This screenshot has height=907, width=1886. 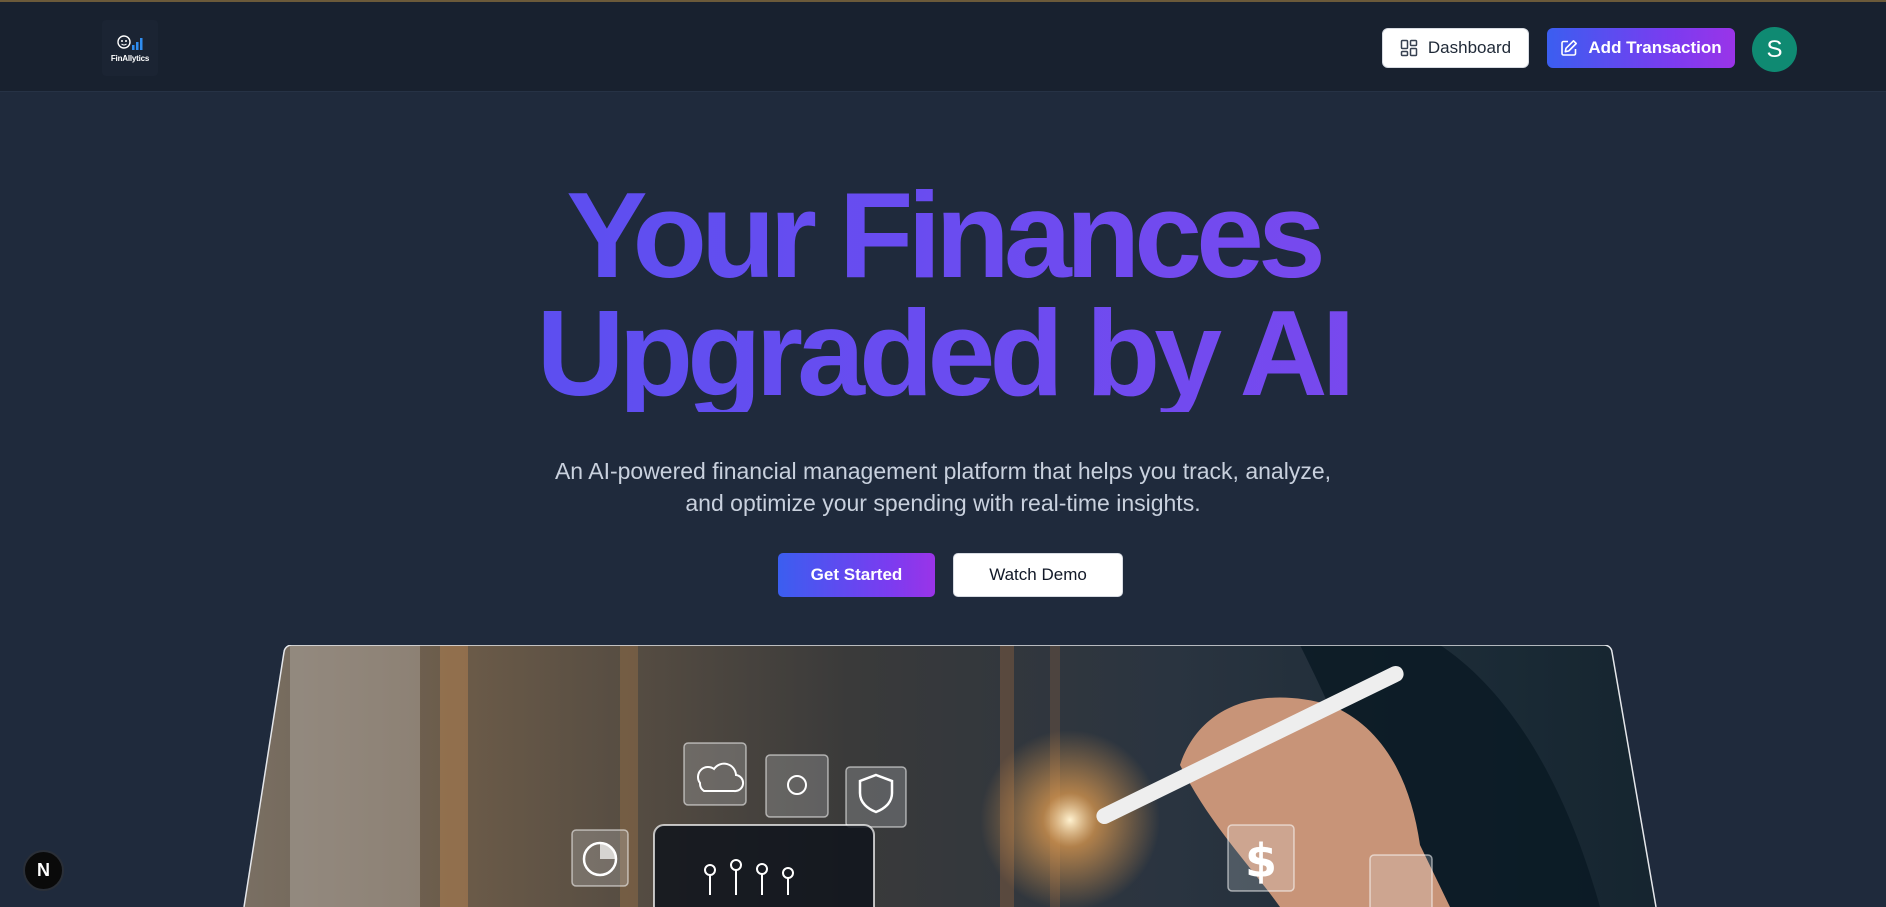 I want to click on logo-text: FinAllytics, so click(x=130, y=58).